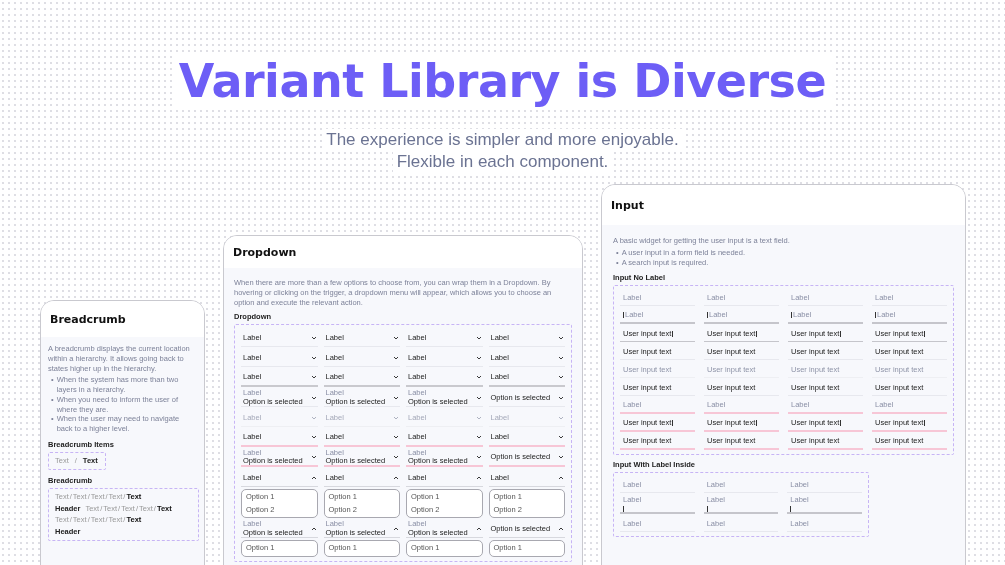 This screenshot has width=1005, height=565. I want to click on card-title: Input, so click(627, 205).